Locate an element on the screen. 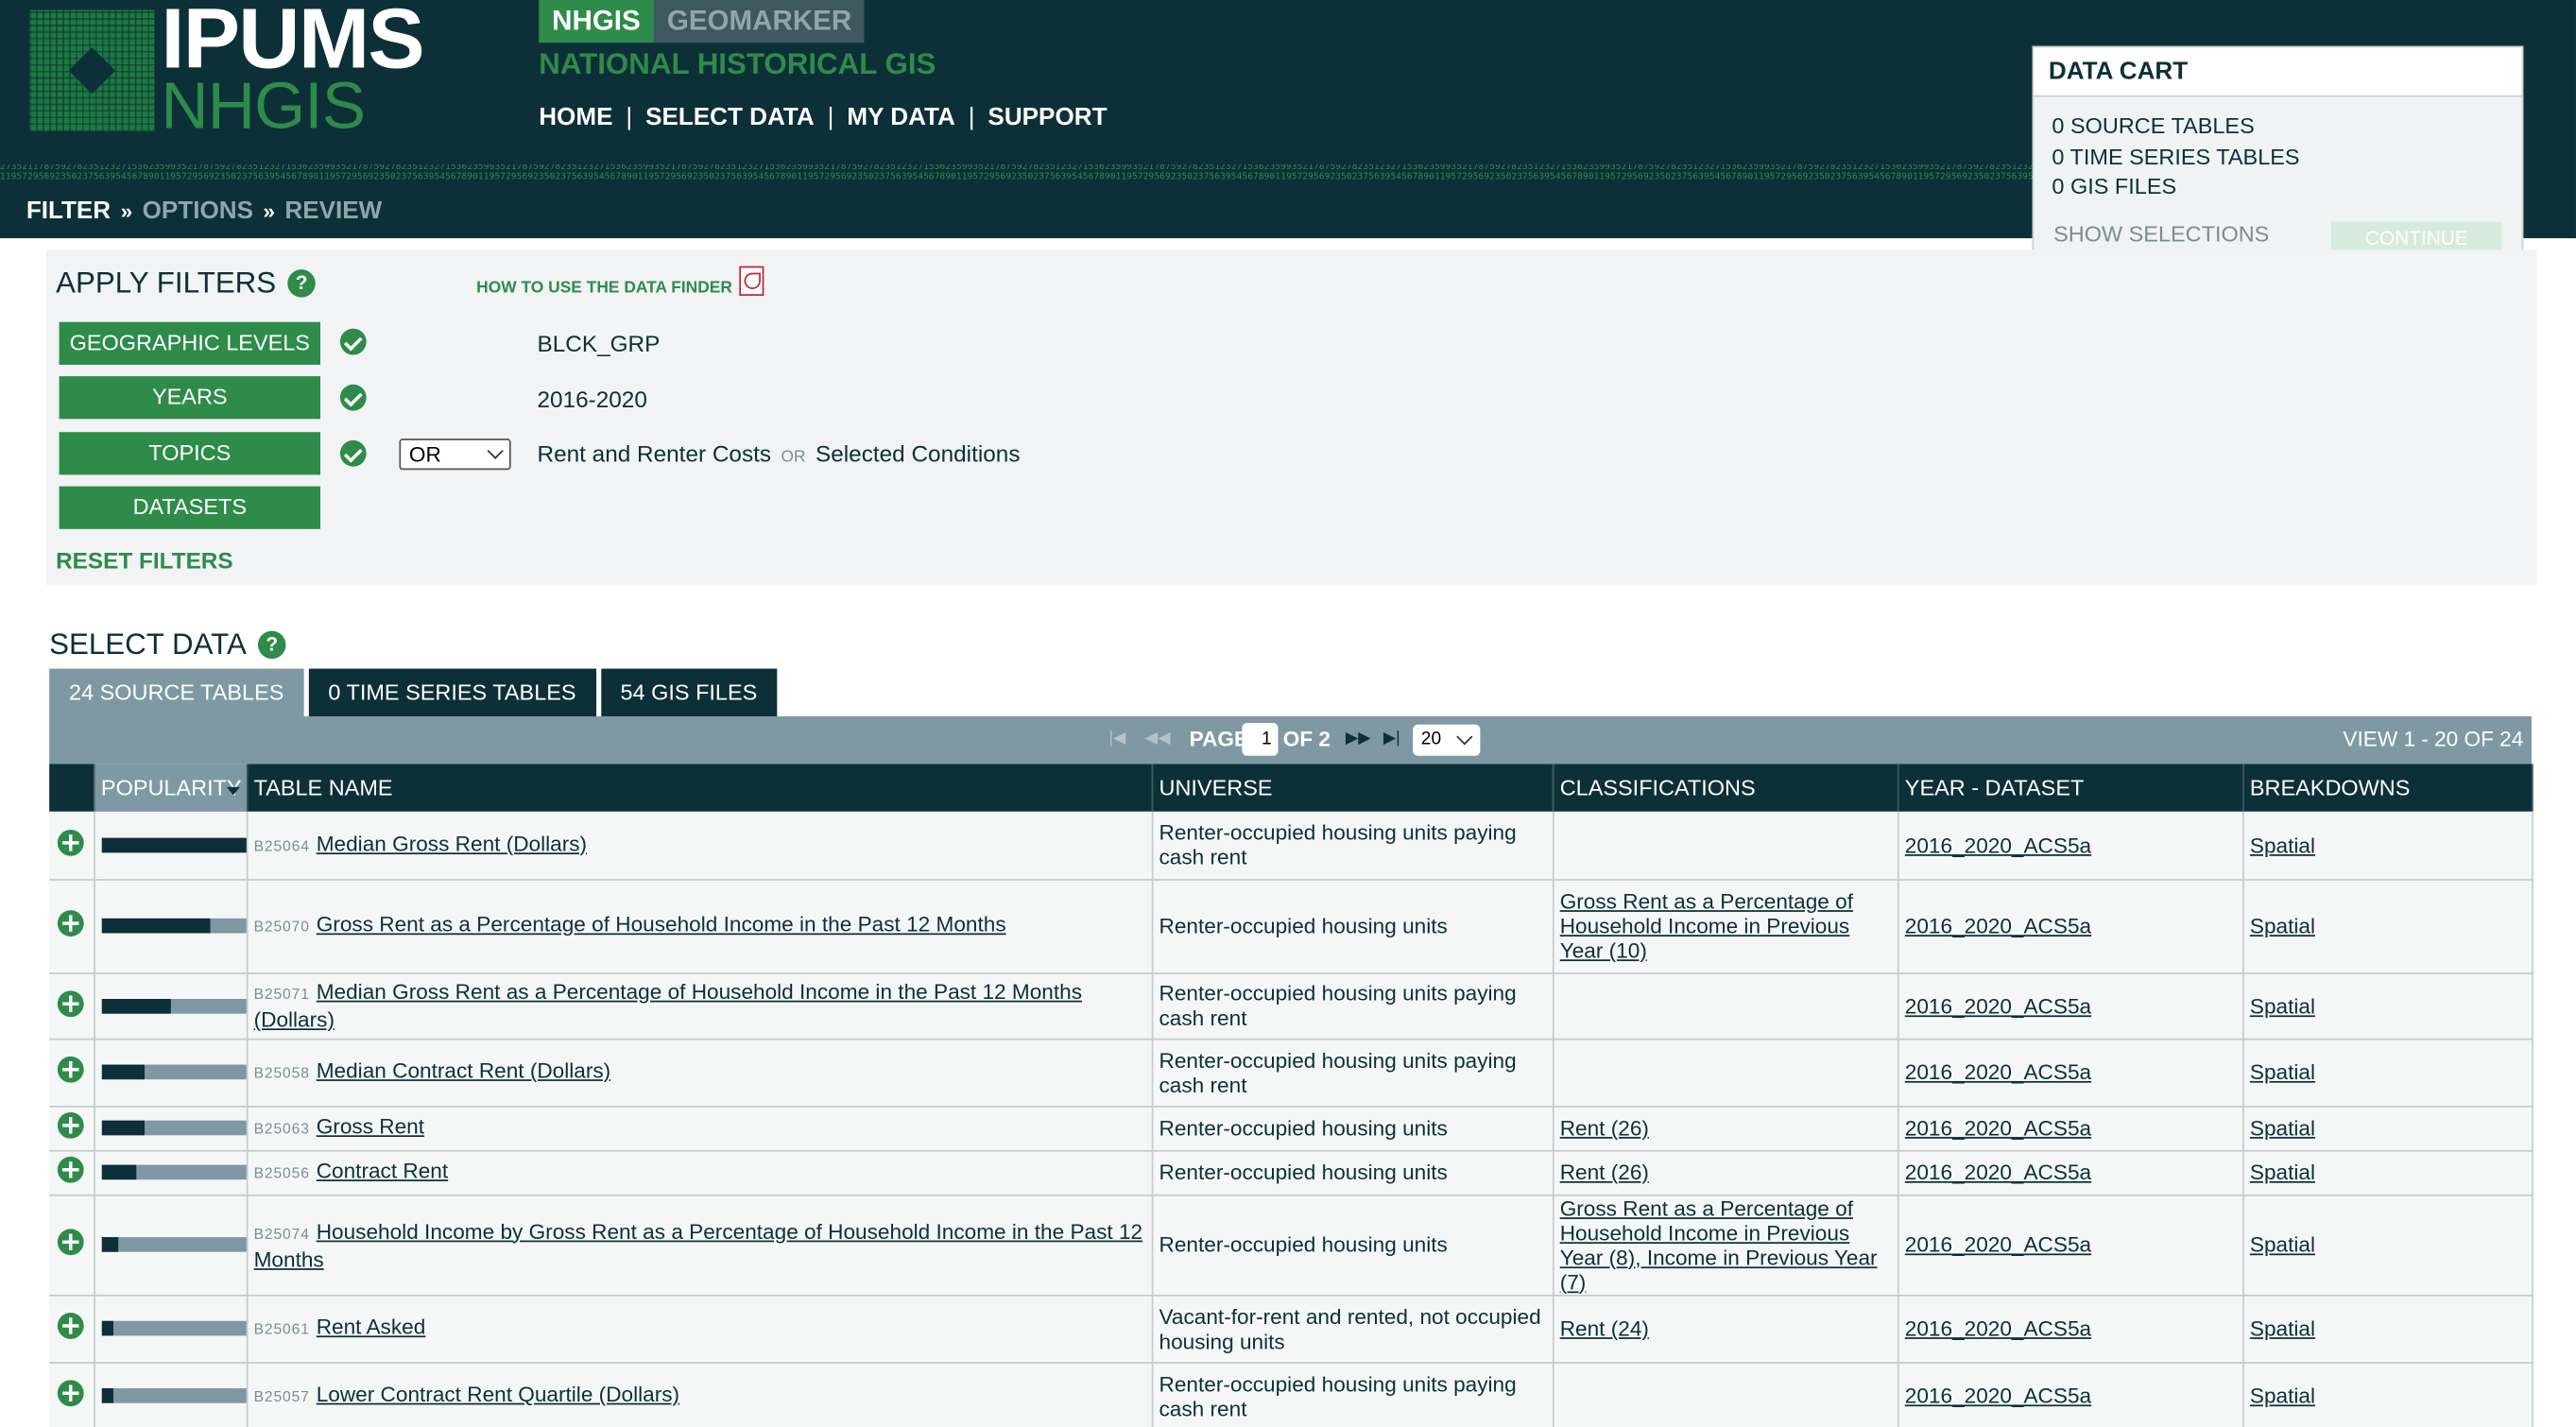  howto-text: HOW TO USE THE DATA FINDER is located at coordinates (604, 288).